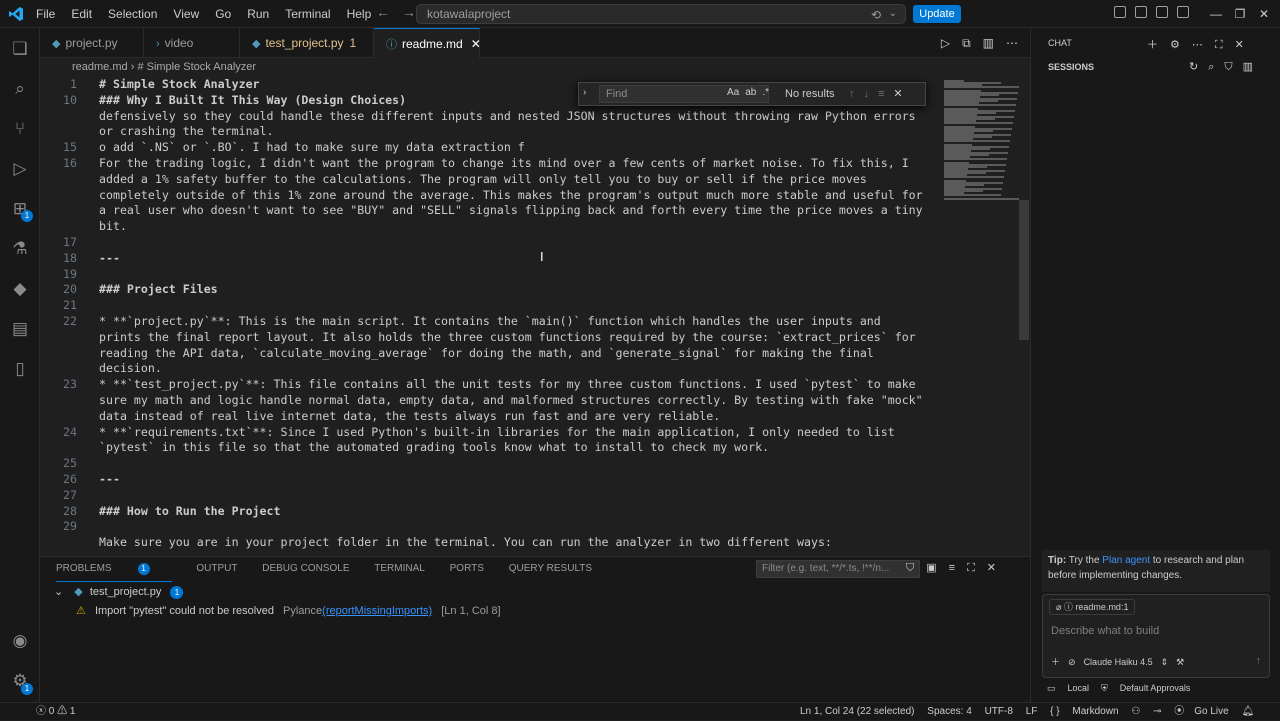  I want to click on remote-explorer-icon: ▤, so click(20, 329).